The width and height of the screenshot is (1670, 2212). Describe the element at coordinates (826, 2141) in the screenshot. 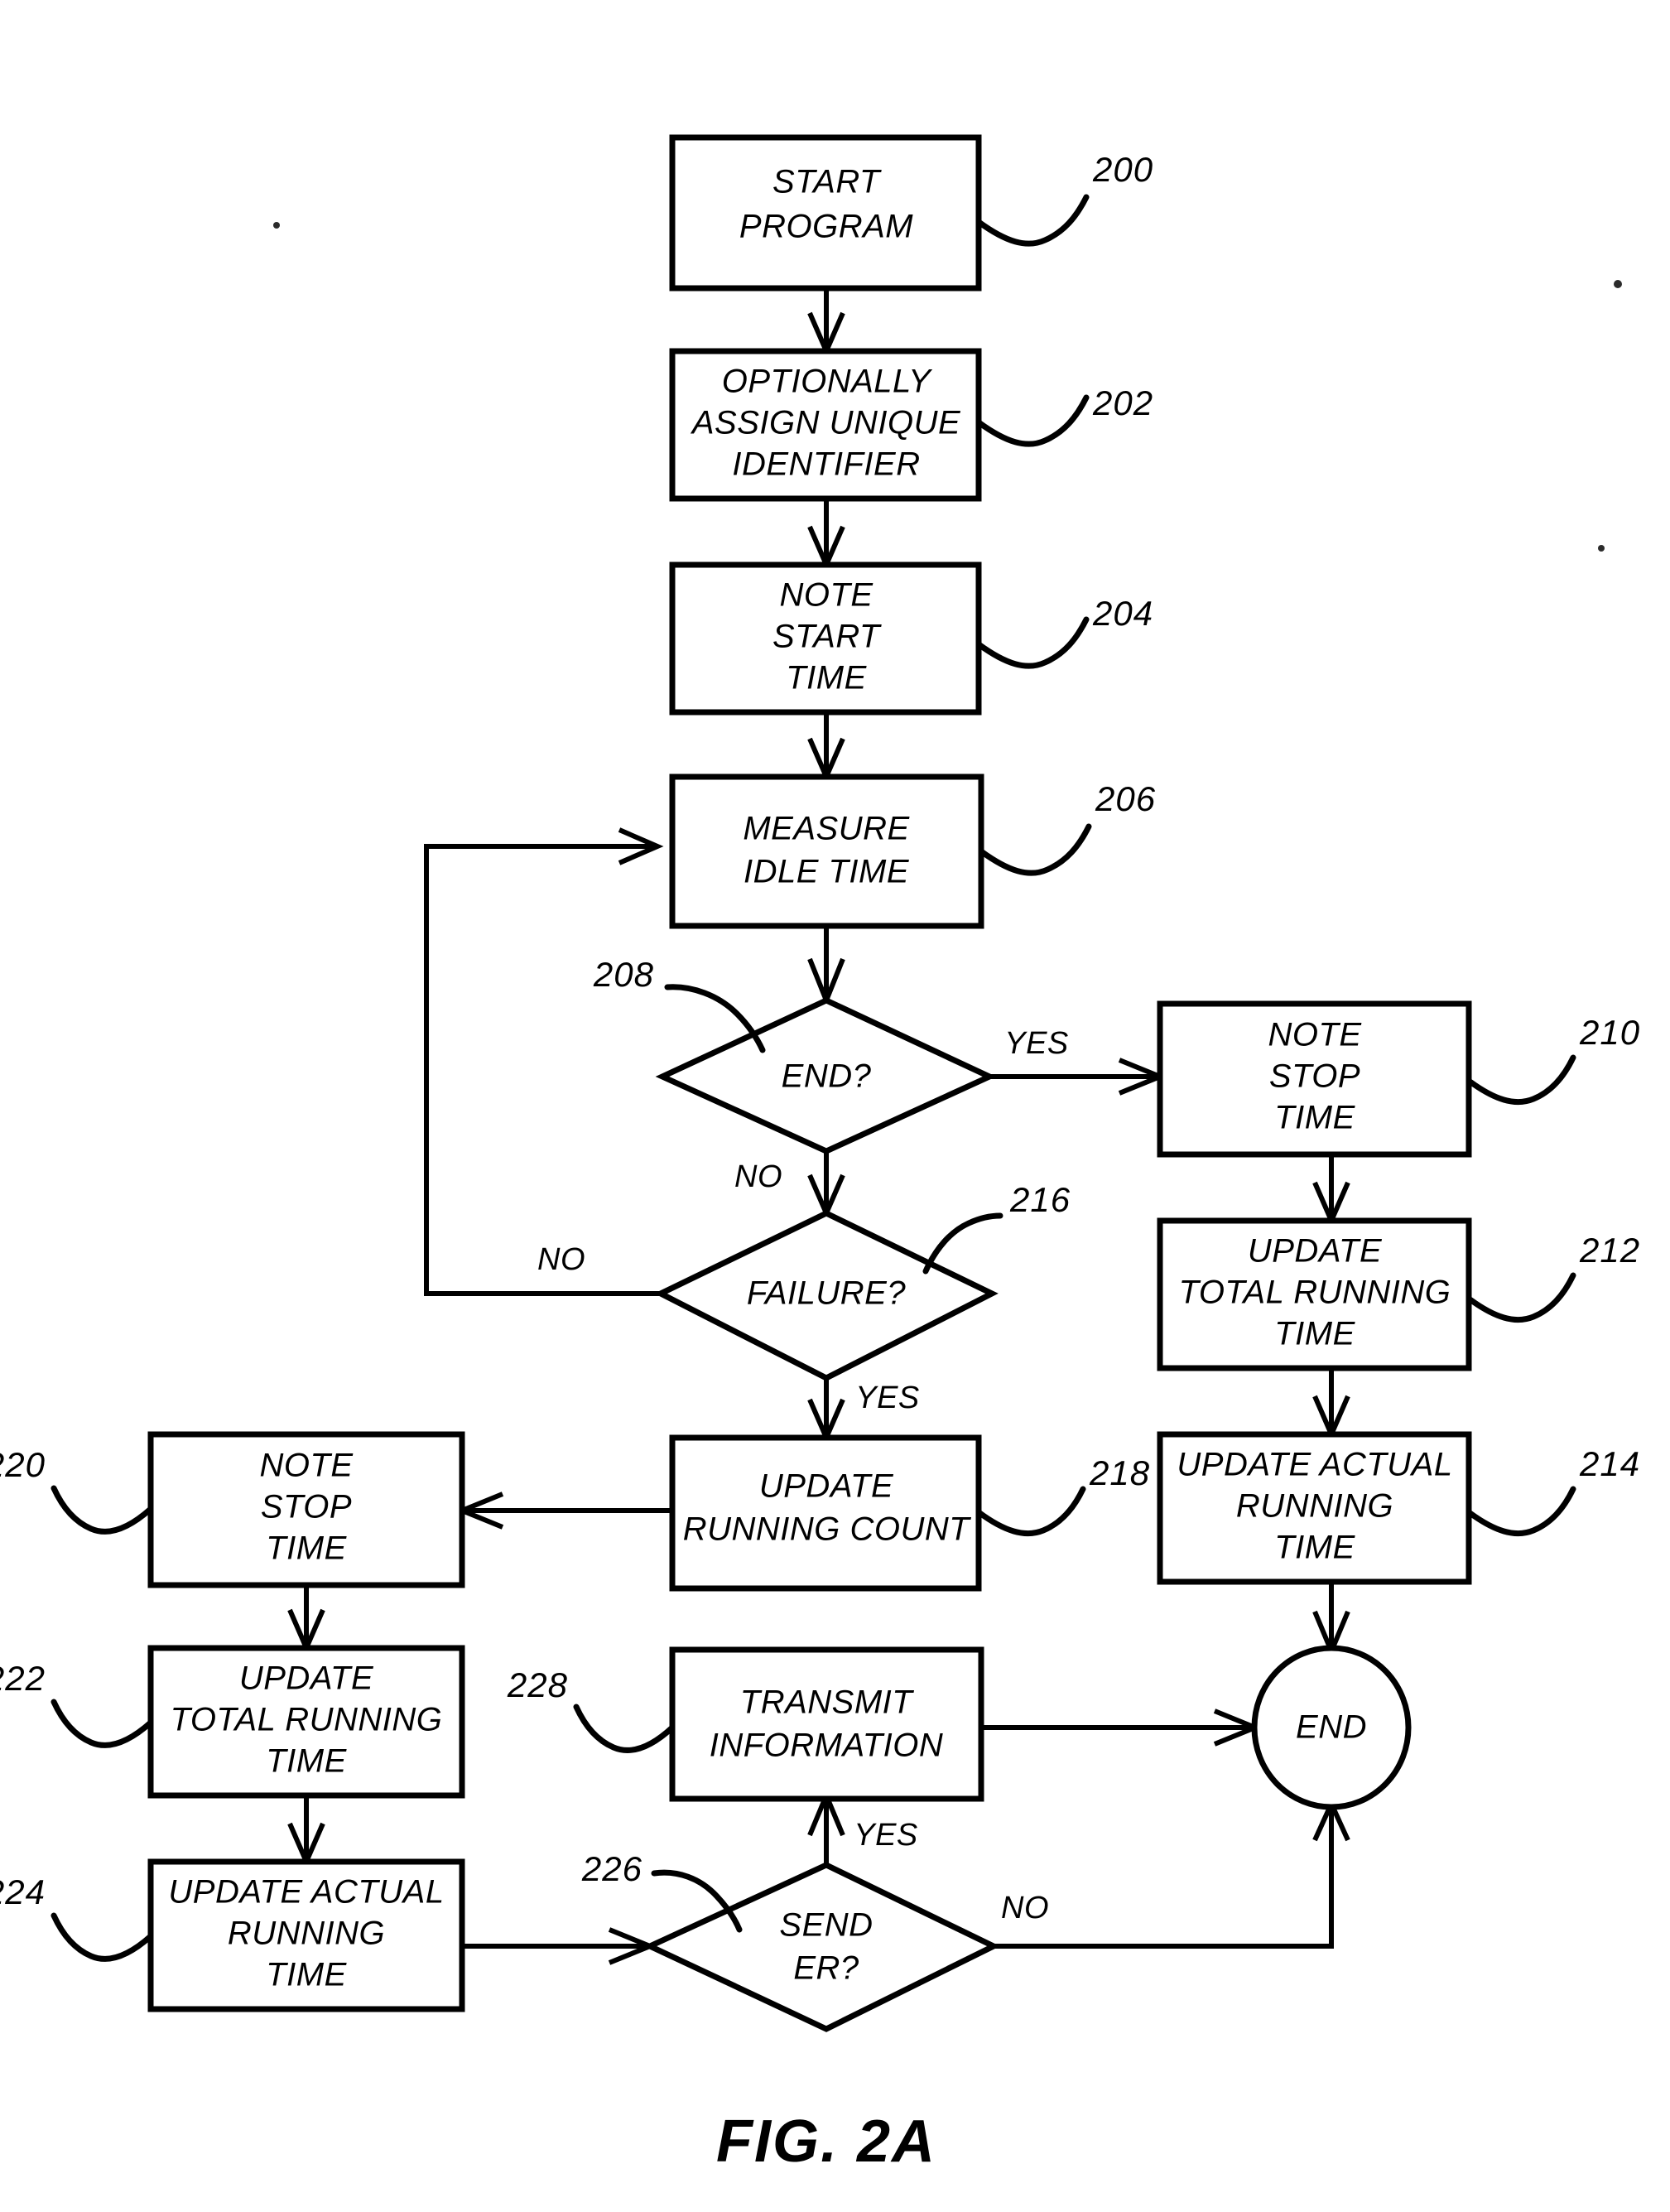

I see `figure-caption: FIG. 2A` at that location.